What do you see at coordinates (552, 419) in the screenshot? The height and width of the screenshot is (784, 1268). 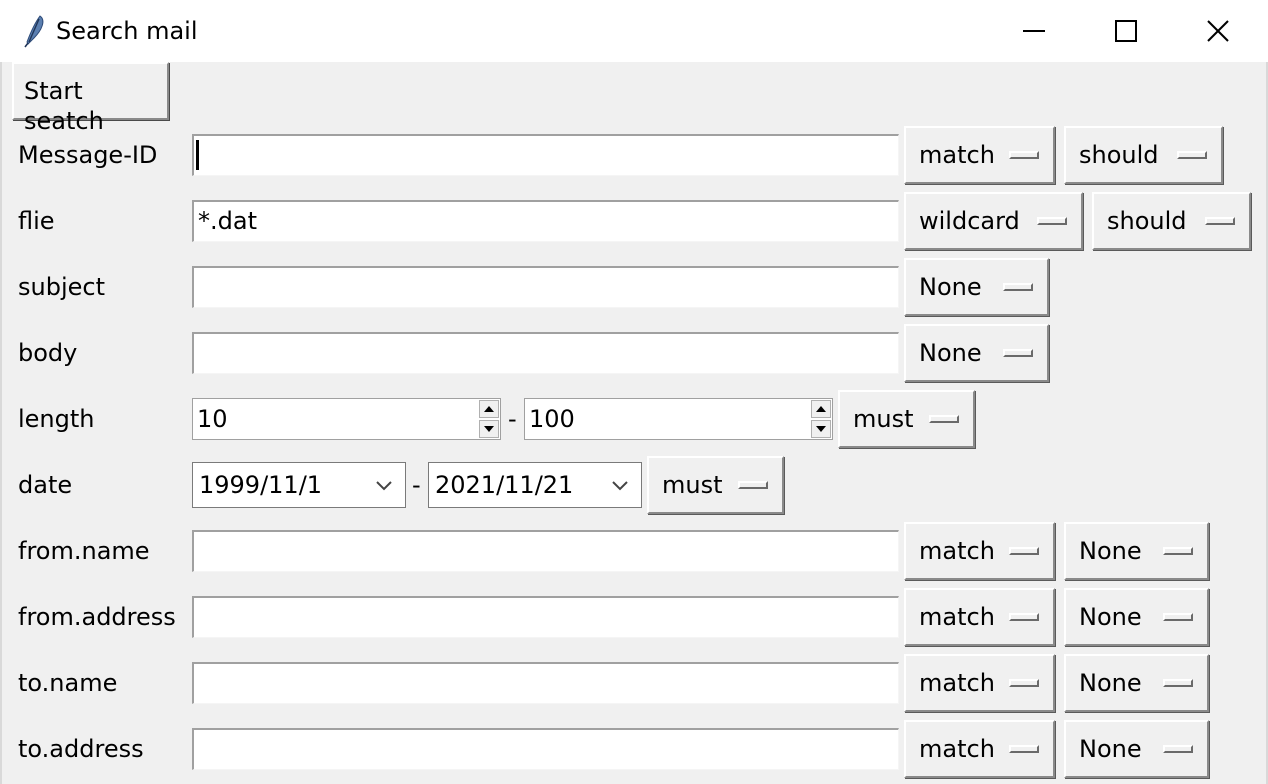 I see `length-max-value: 100` at bounding box center [552, 419].